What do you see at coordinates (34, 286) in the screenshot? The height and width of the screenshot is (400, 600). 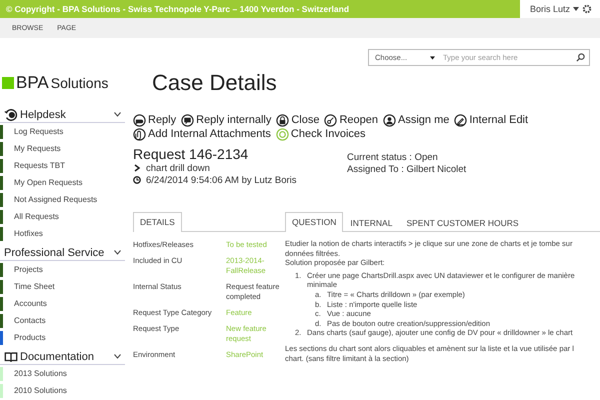 I see `sidebar-item: Time Sheet` at bounding box center [34, 286].